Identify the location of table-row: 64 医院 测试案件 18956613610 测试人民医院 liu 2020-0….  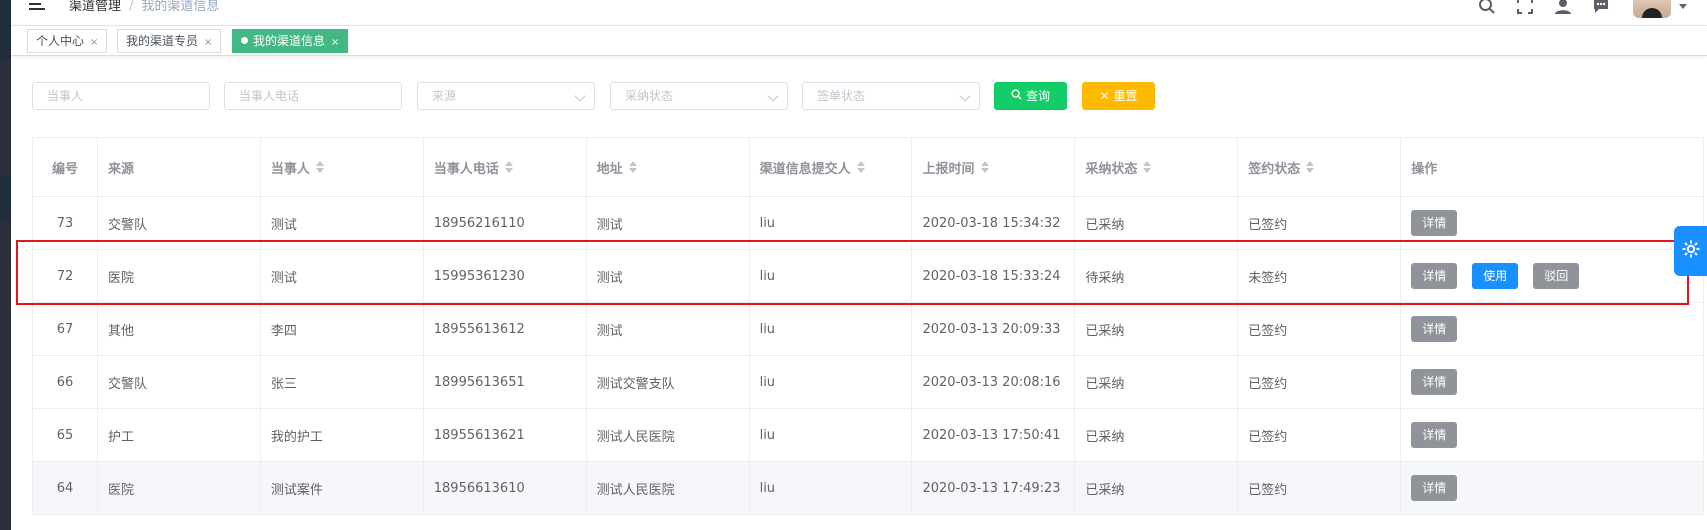
(869, 488).